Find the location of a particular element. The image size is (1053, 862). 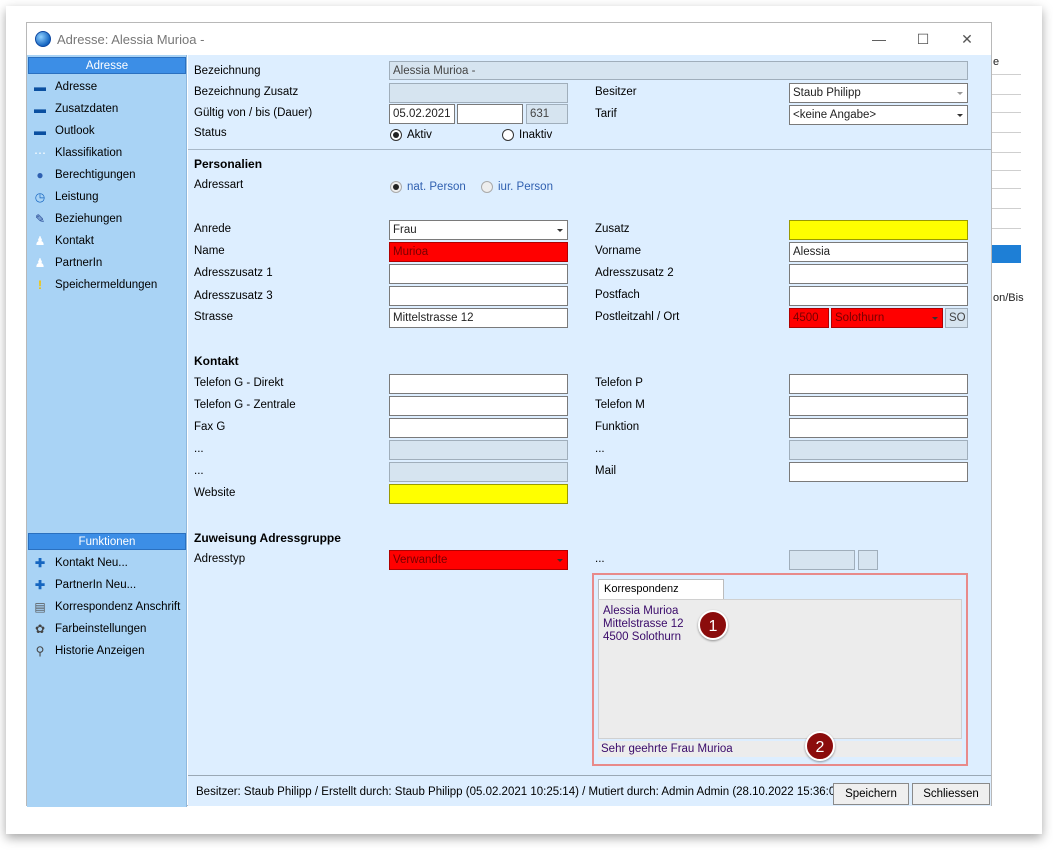

postfach-field is located at coordinates (878, 296).